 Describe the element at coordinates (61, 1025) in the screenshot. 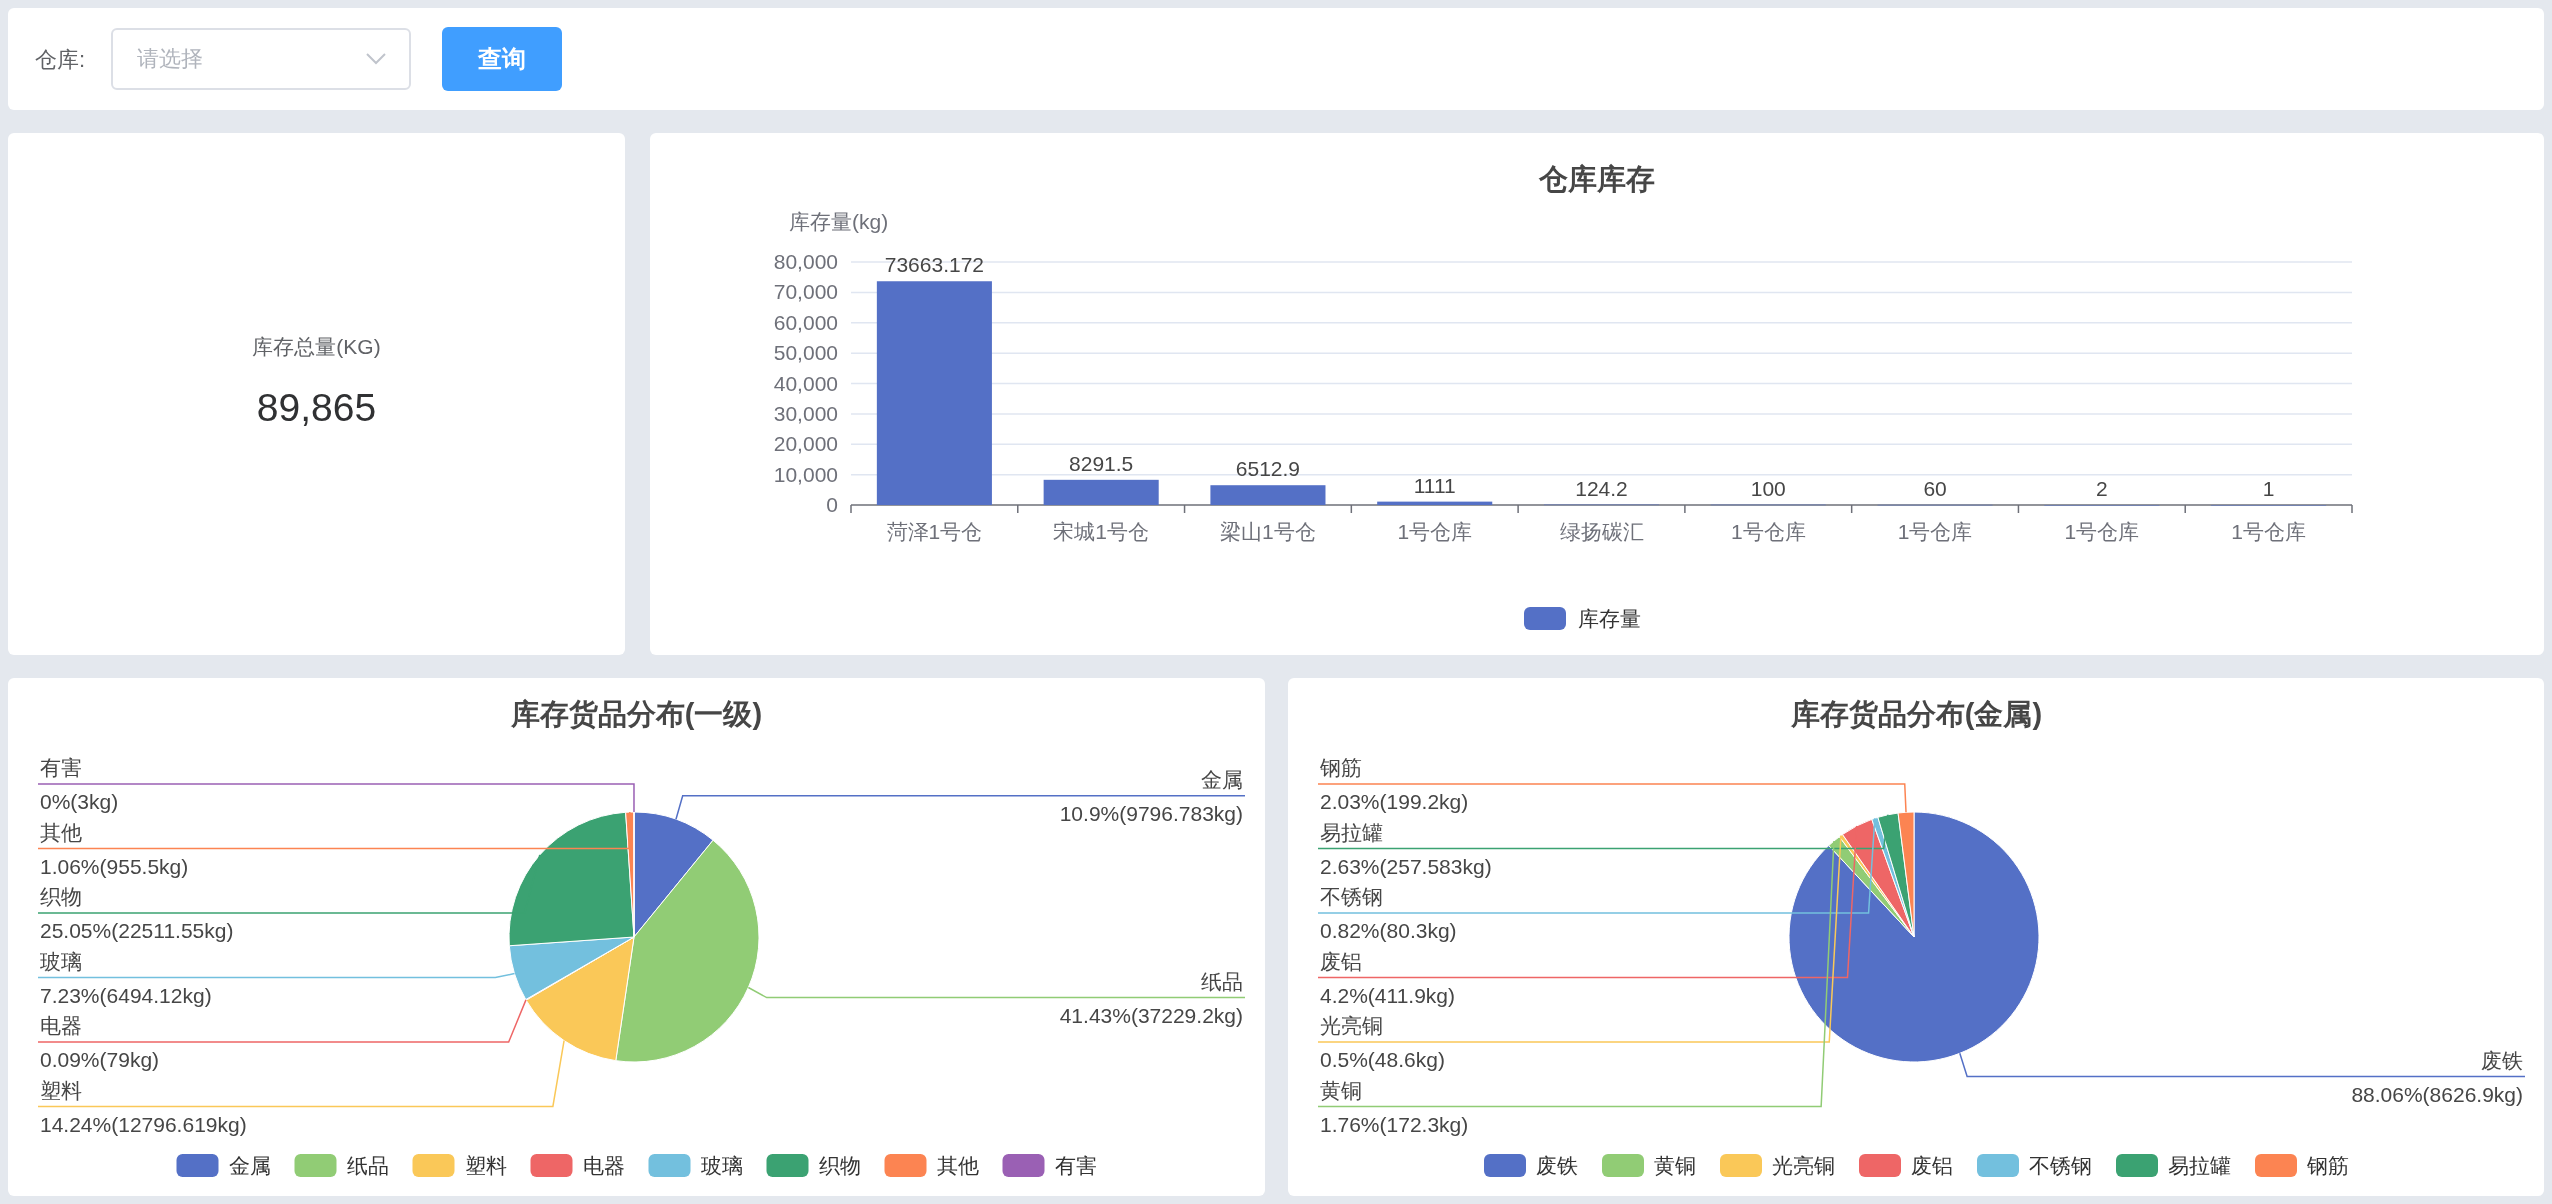

I see `slice-label: 电器` at that location.